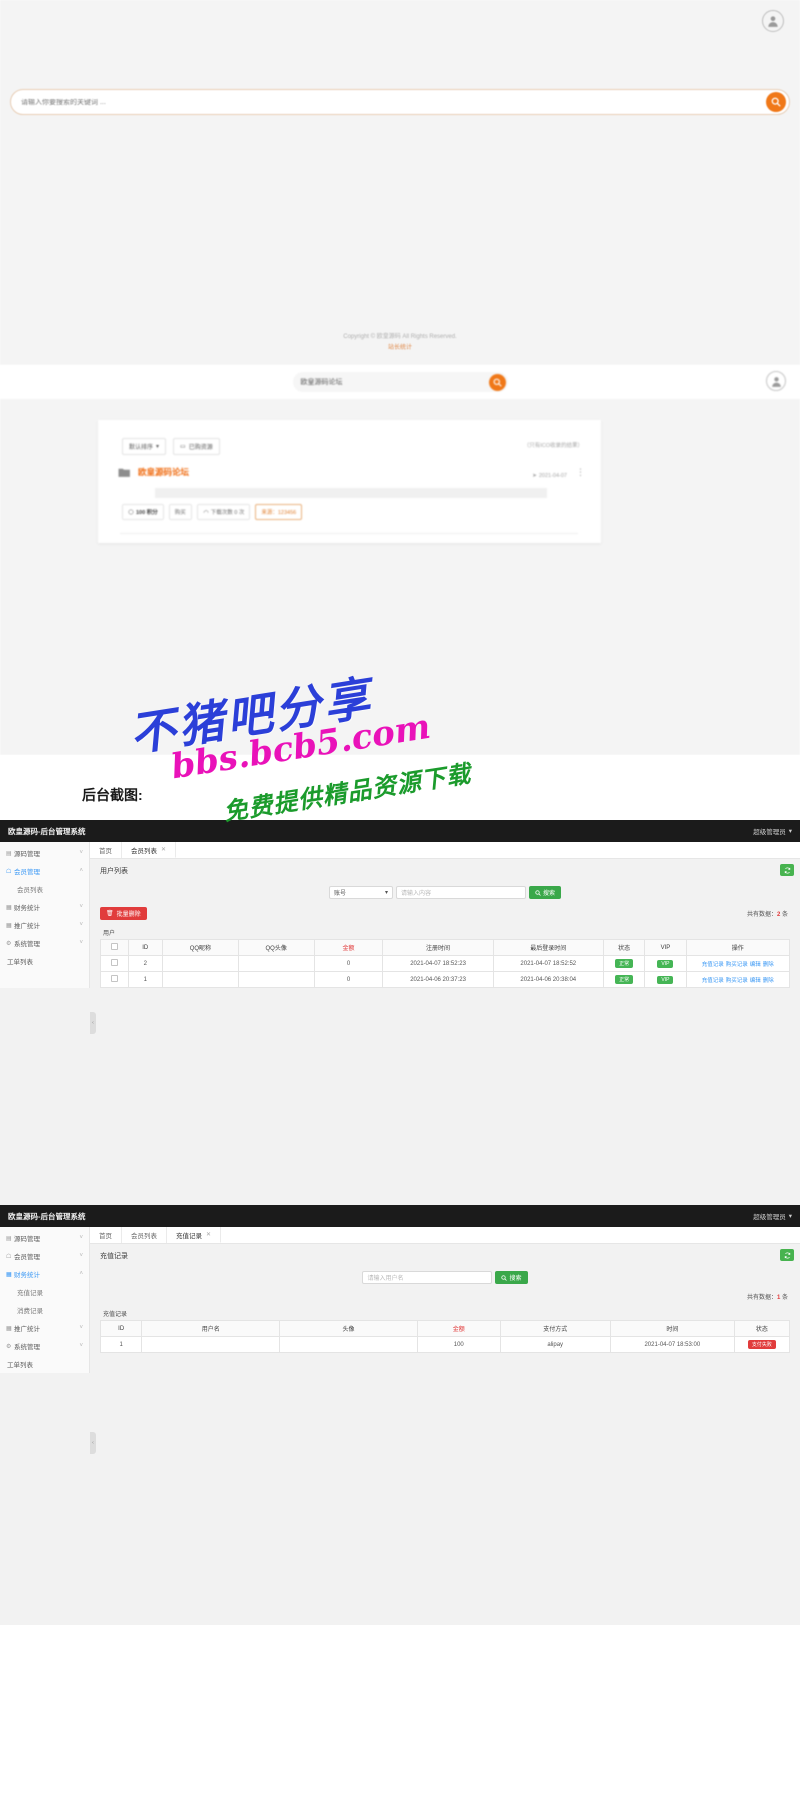  What do you see at coordinates (44, 1310) in the screenshot?
I see `sidebar-item-4: 消费记录` at bounding box center [44, 1310].